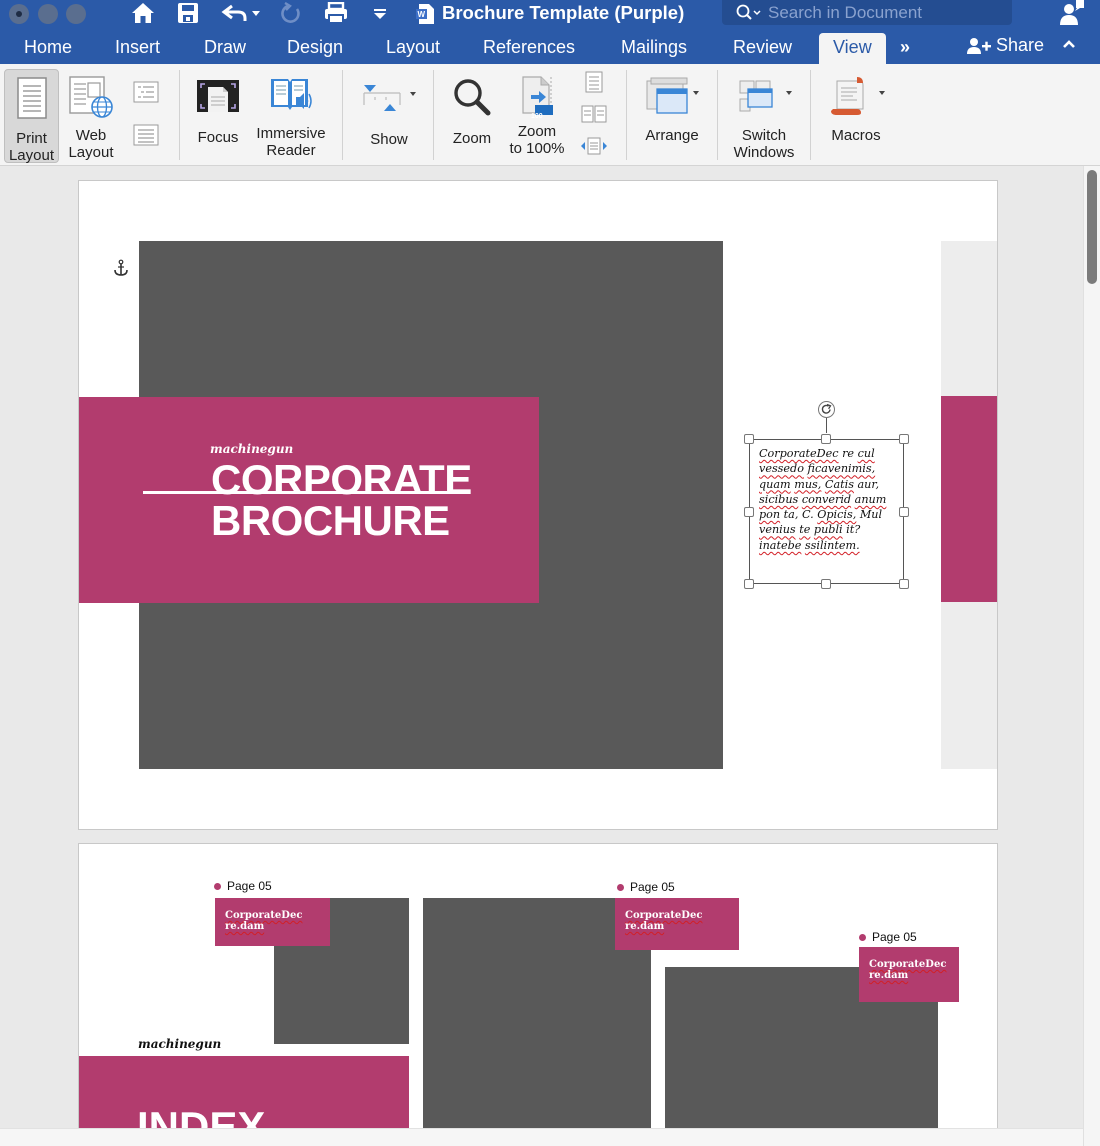 The image size is (1100, 1146). Describe the element at coordinates (832, 545) in the screenshot. I see `misspelled-word: ssilintem.` at that location.